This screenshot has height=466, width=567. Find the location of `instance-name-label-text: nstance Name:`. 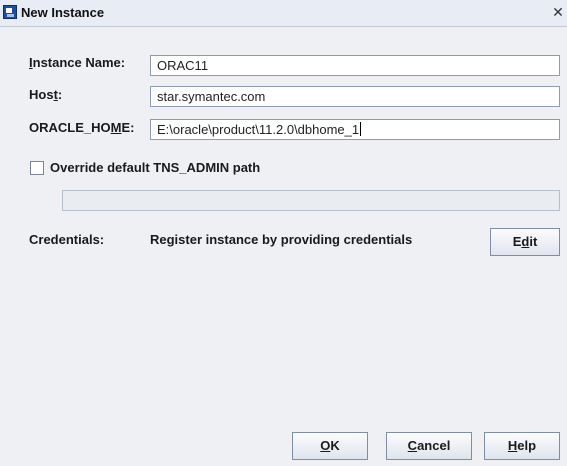

instance-name-label-text: nstance Name: is located at coordinates (79, 62).